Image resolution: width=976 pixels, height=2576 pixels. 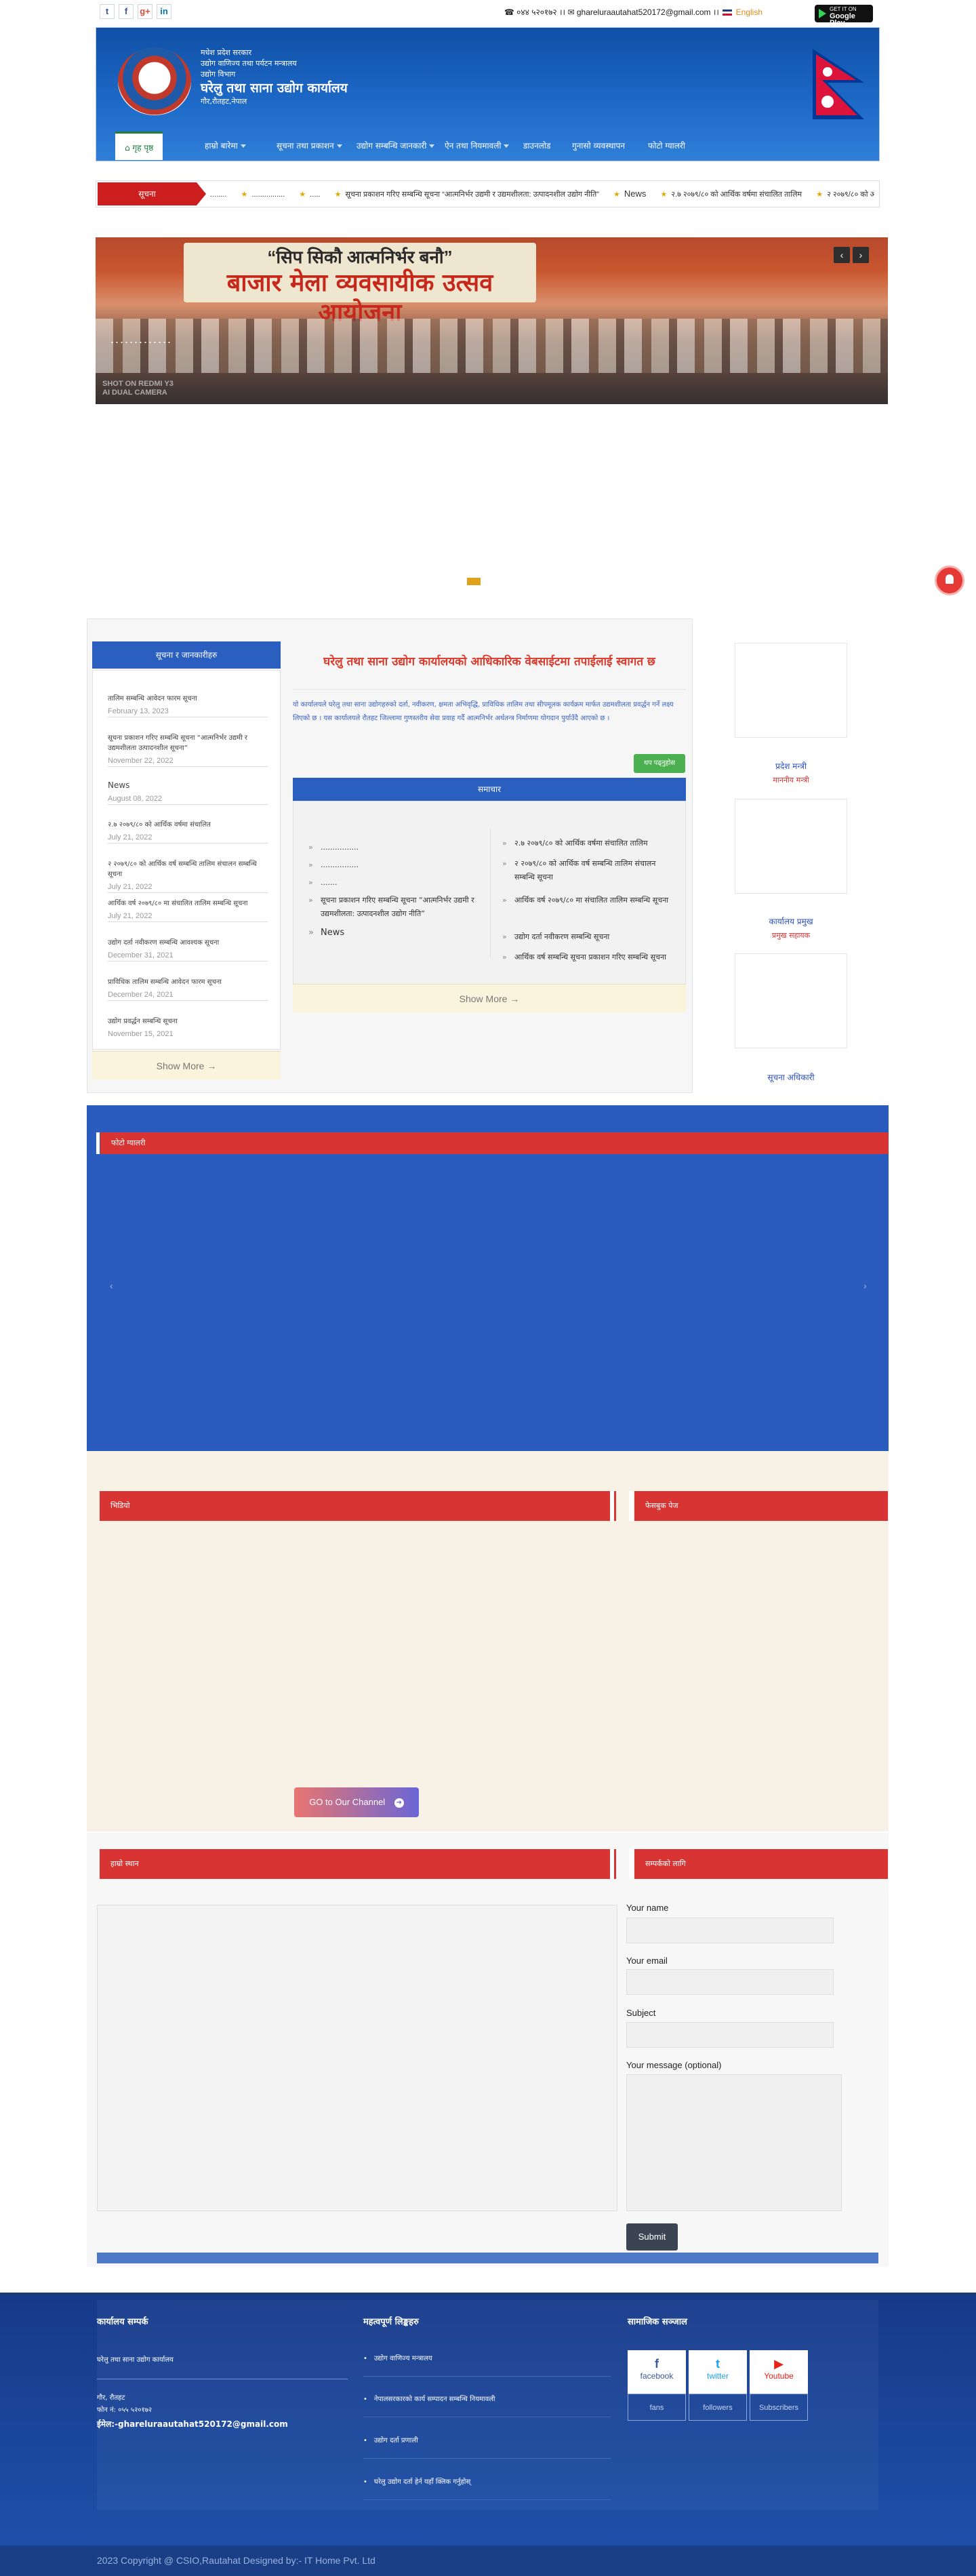 What do you see at coordinates (728, 13) in the screenshot?
I see `uk-flag-icon` at bounding box center [728, 13].